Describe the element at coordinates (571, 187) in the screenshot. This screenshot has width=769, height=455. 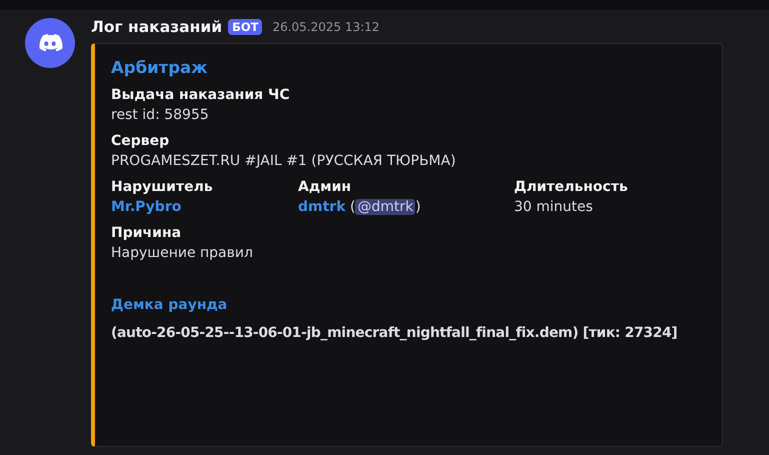
I see `field-name: Длительность` at that location.